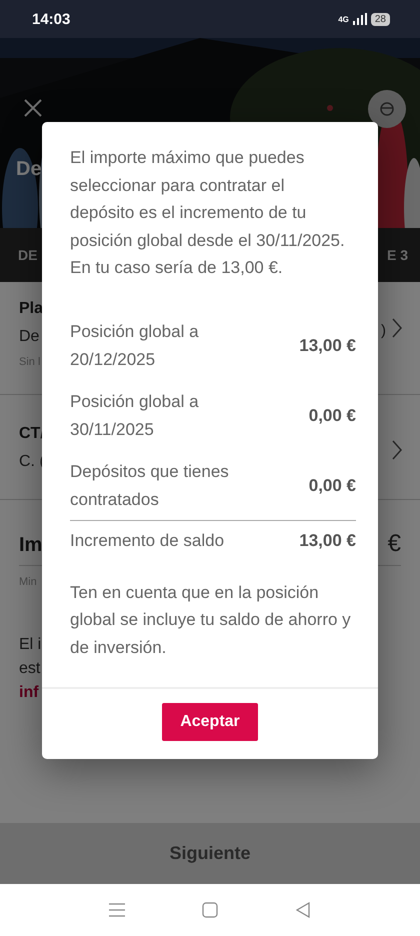  Describe the element at coordinates (29, 669) in the screenshot. I see `info-text: est` at that location.